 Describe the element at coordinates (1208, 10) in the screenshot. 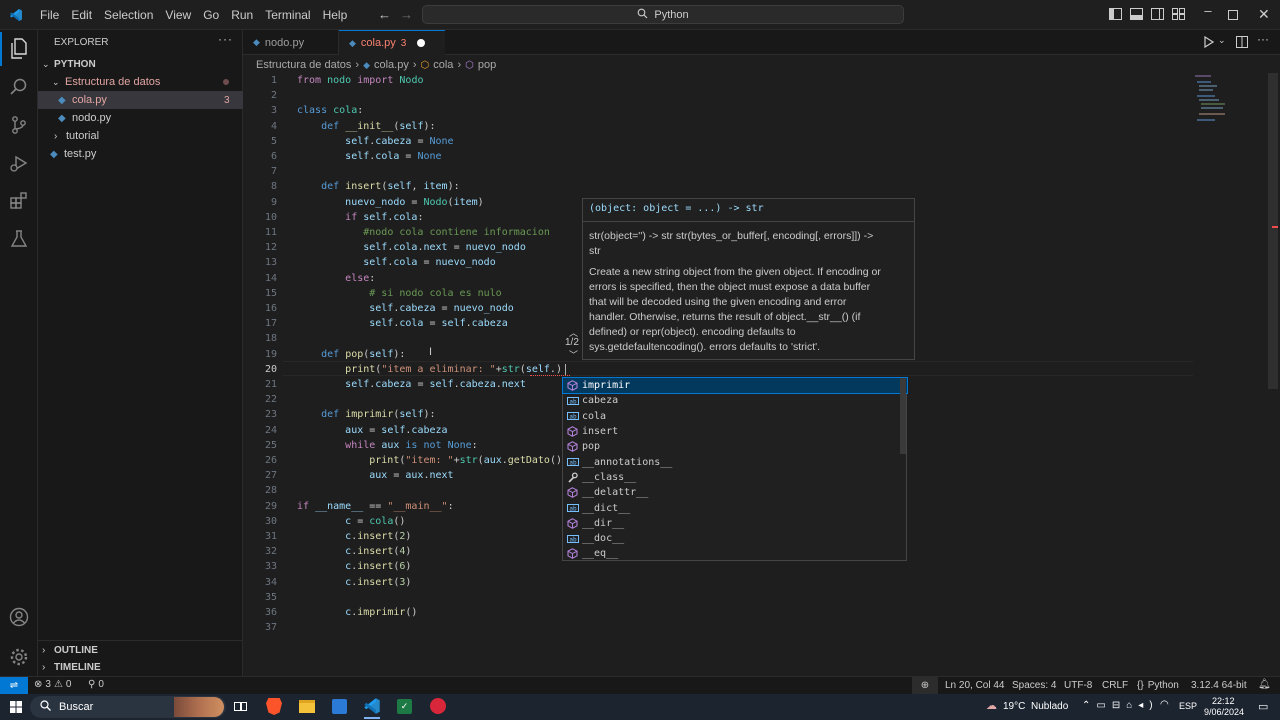

I see `minimize-icon: –` at that location.